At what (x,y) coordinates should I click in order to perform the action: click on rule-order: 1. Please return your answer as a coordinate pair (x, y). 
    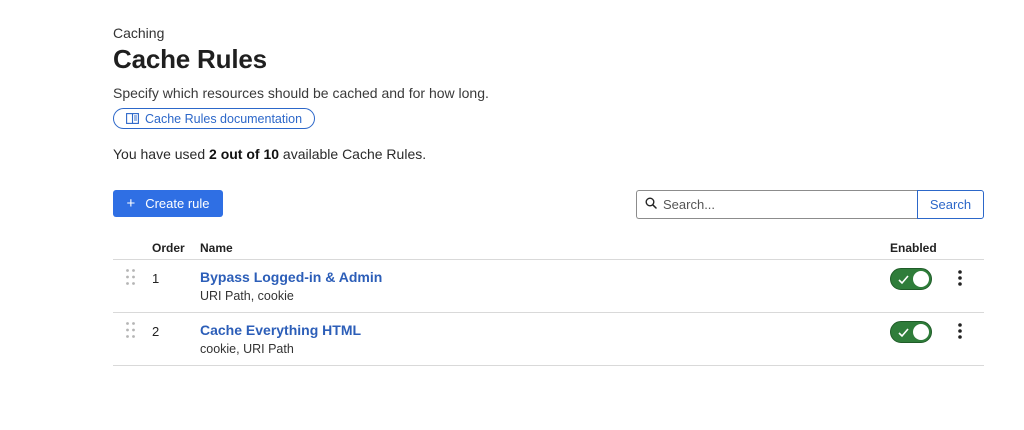
    Looking at the image, I should click on (156, 278).